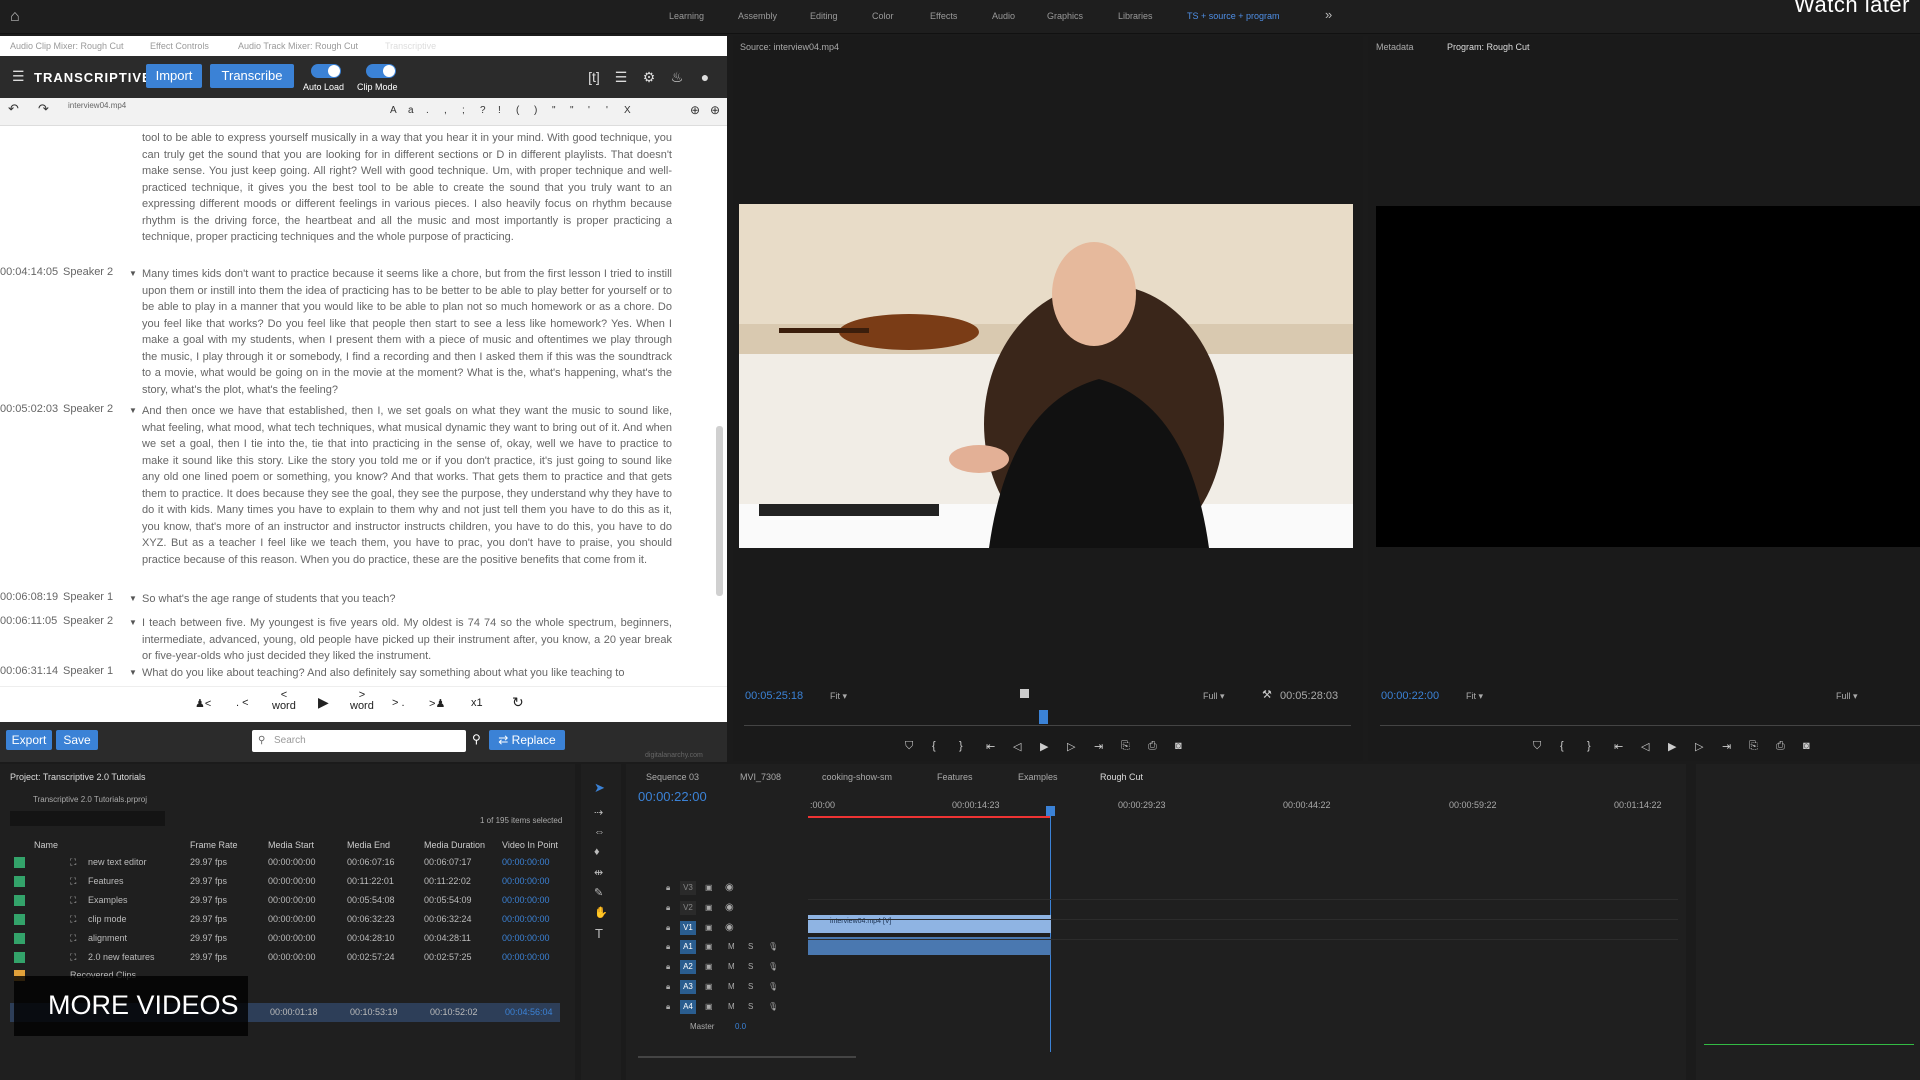 This screenshot has width=1920, height=1080. I want to click on playhead-handle, so click(1050, 811).